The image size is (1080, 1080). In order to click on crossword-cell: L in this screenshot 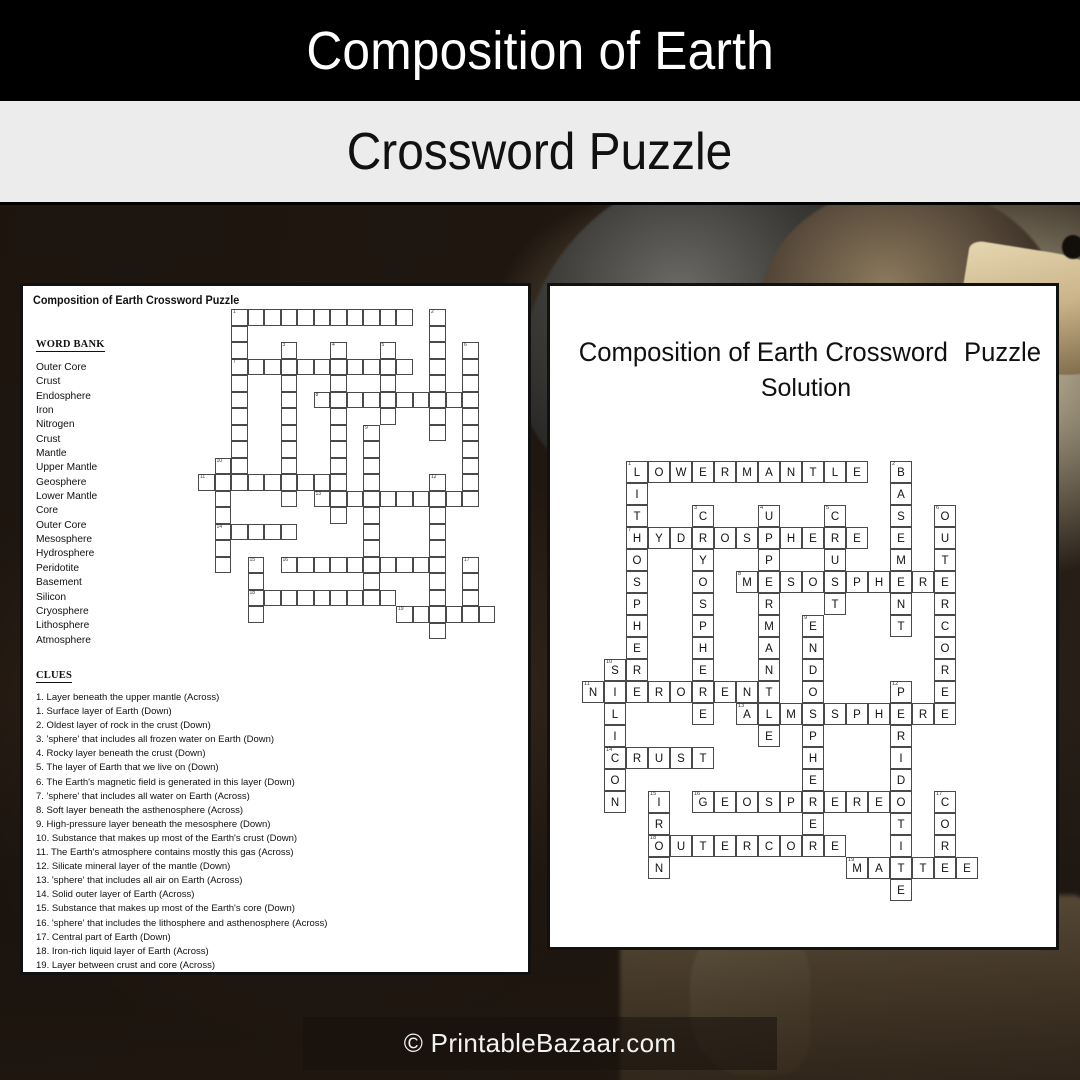, I will do `click(387, 317)`.